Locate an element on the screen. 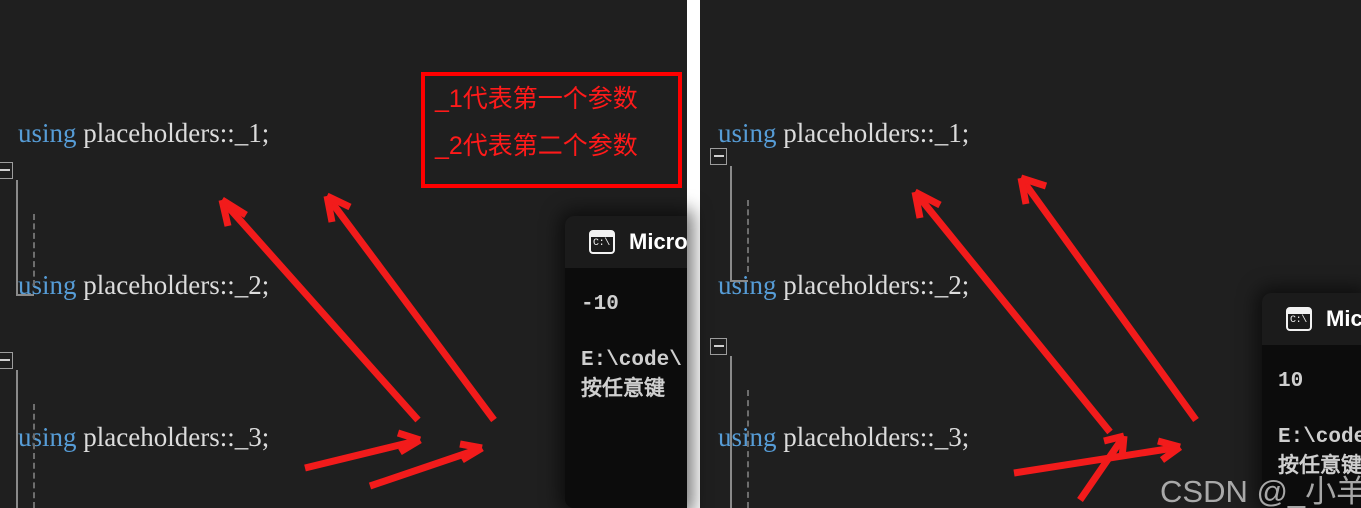 The image size is (1361, 508). console-title: Micro is located at coordinates (658, 241).